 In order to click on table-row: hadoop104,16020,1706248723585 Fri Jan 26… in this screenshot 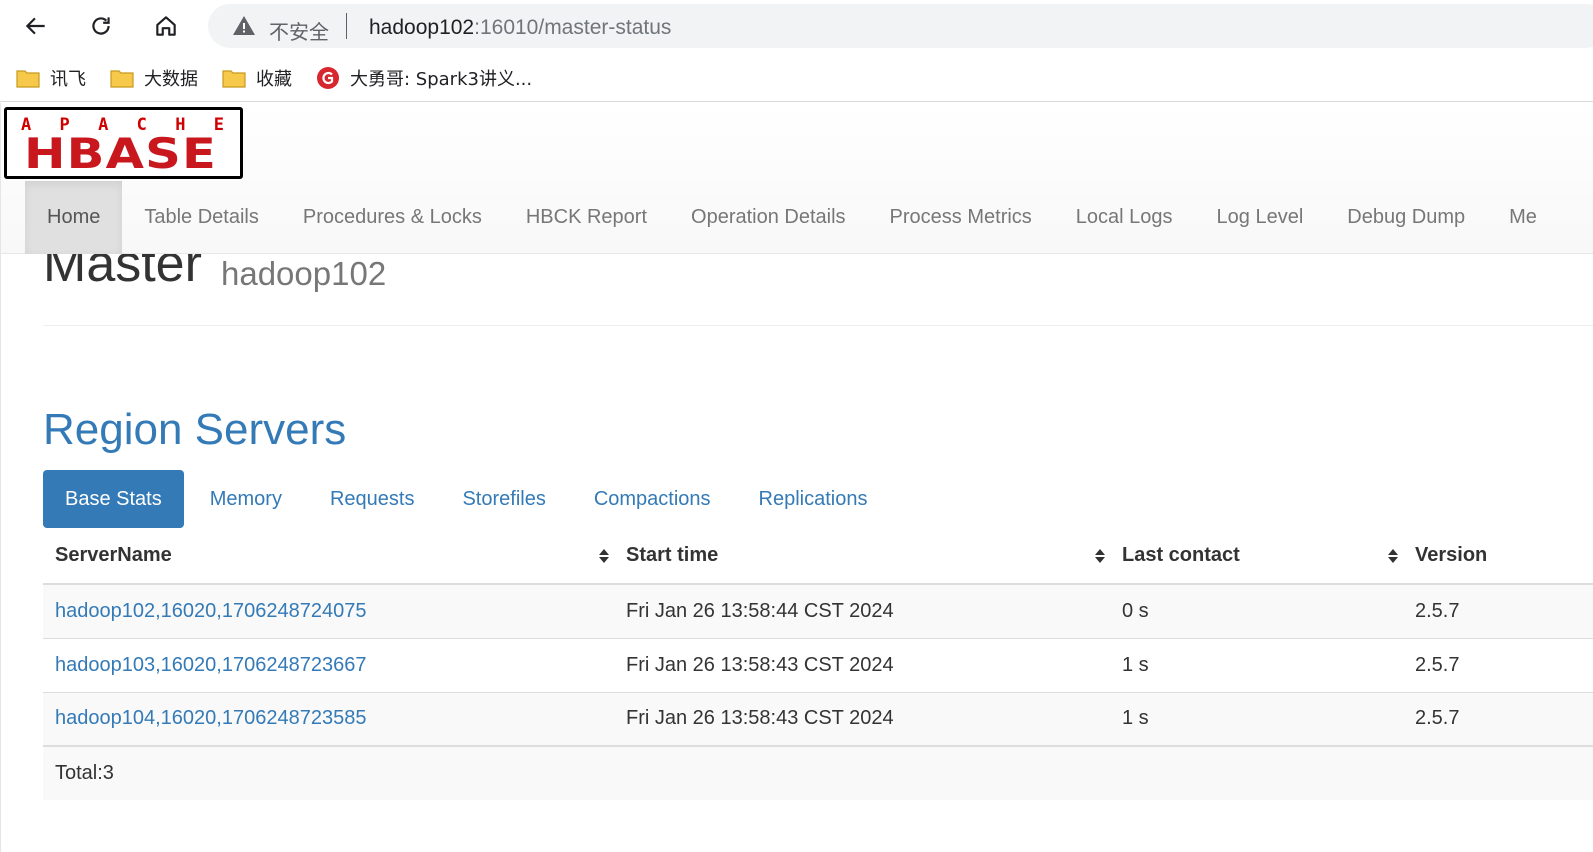, I will do `click(818, 718)`.